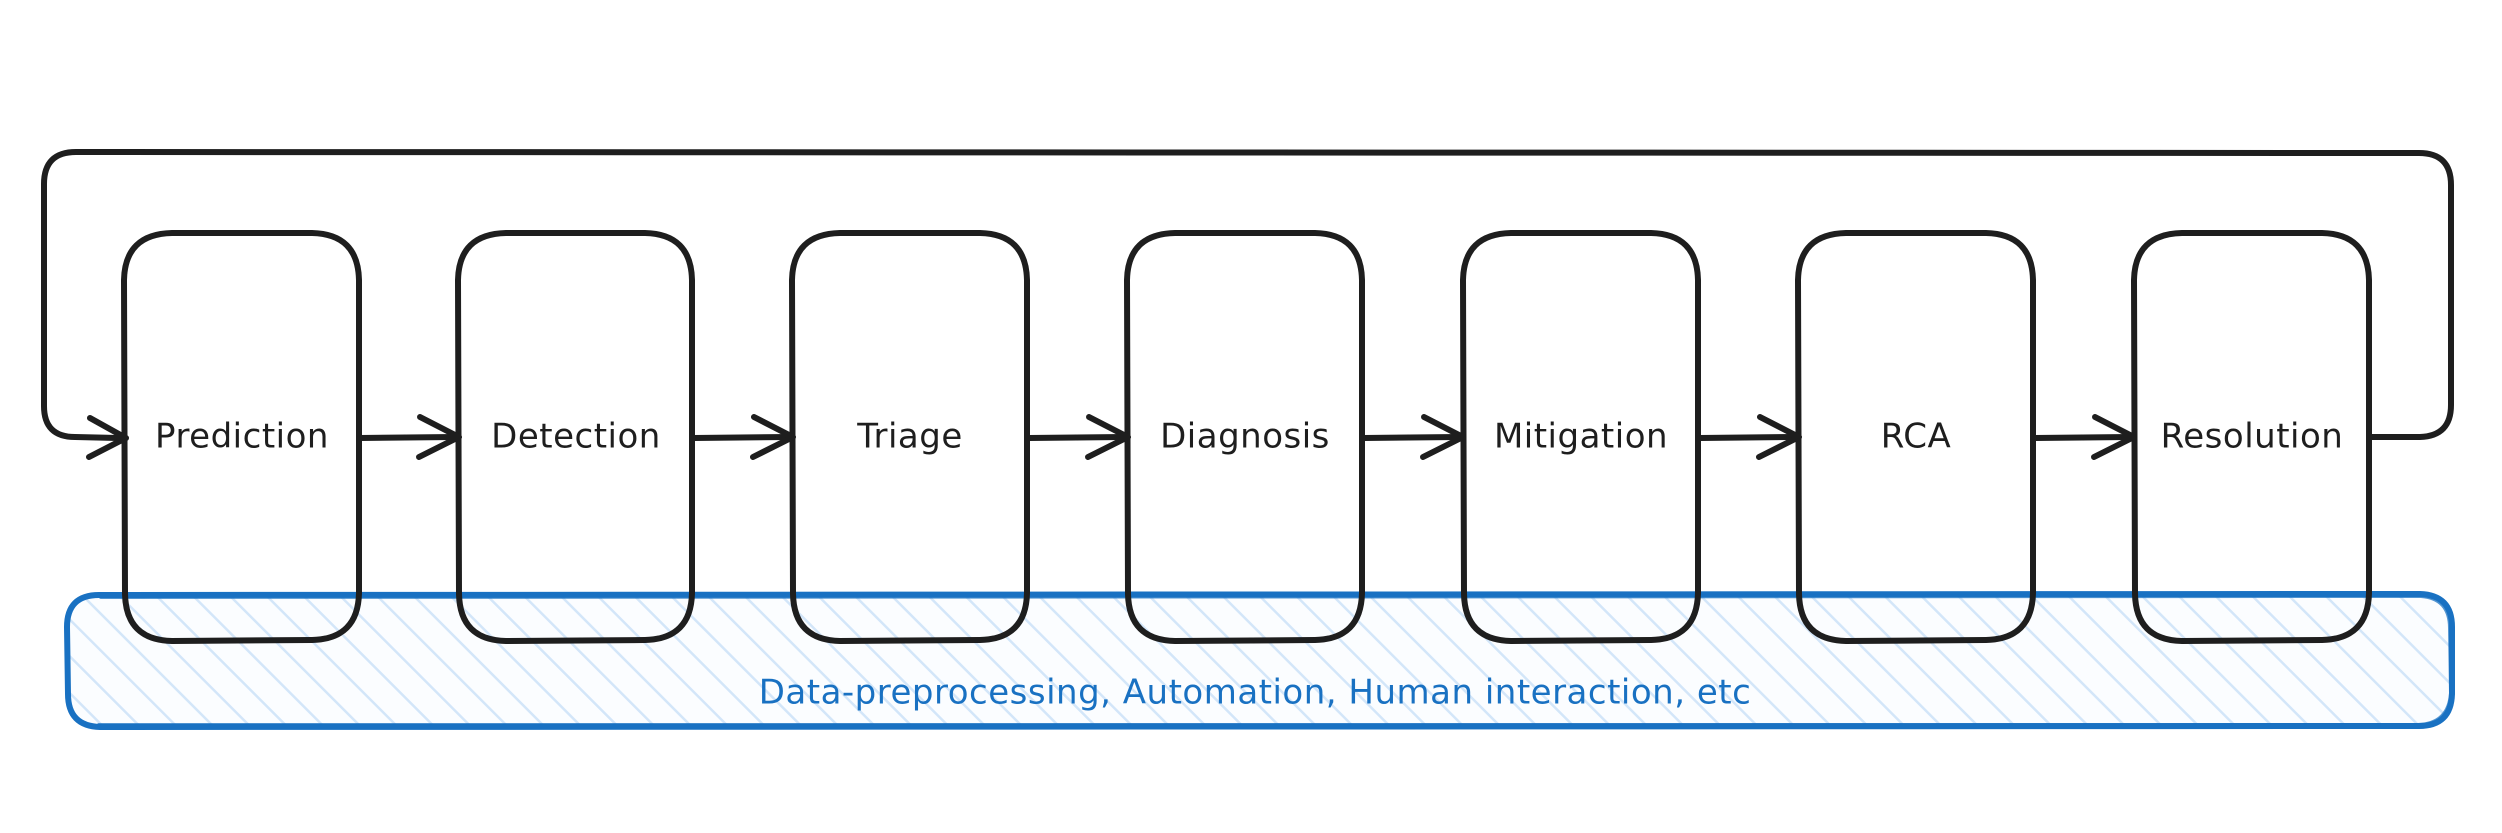 This screenshot has width=2502, height=833. I want to click on stage-node-resolution: Resolution, so click(2251, 437).